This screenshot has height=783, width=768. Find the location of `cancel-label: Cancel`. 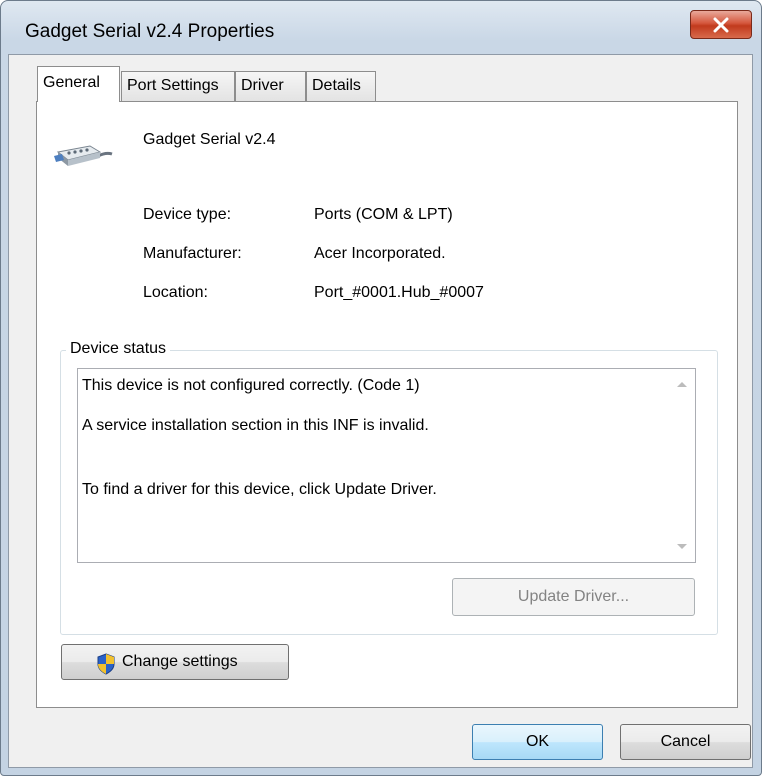

cancel-label: Cancel is located at coordinates (685, 741).